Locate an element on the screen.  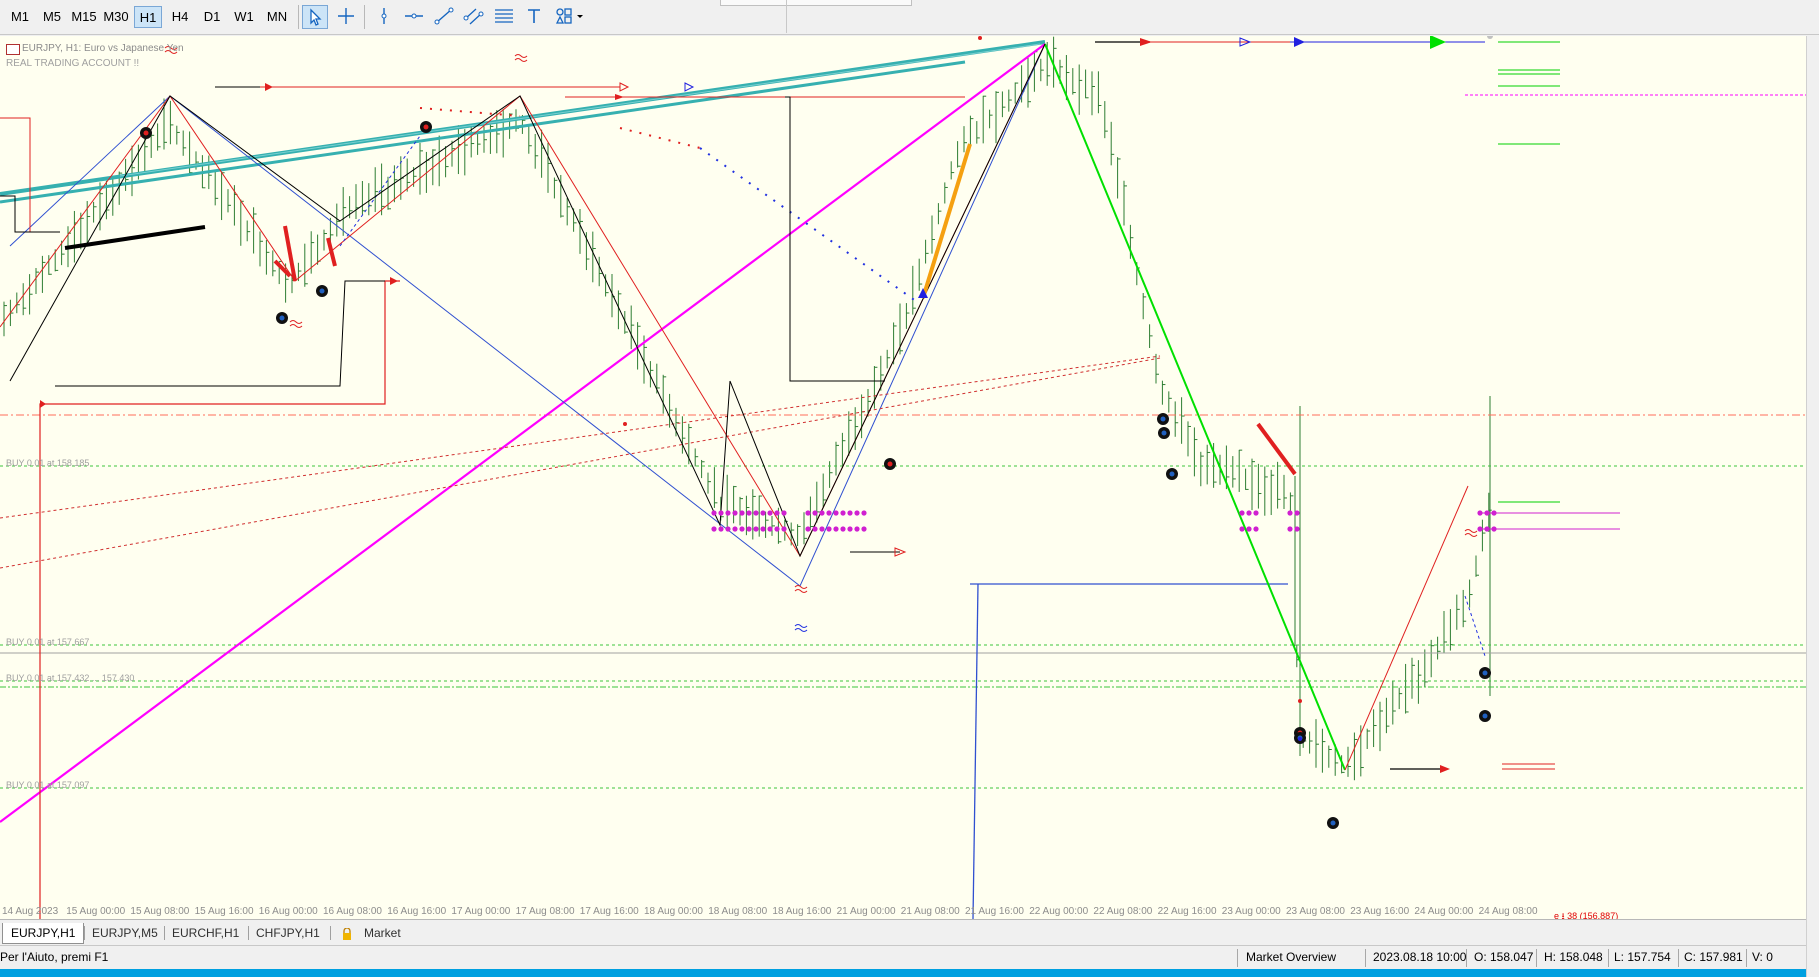
tab-market: Market is located at coordinates (382, 933).